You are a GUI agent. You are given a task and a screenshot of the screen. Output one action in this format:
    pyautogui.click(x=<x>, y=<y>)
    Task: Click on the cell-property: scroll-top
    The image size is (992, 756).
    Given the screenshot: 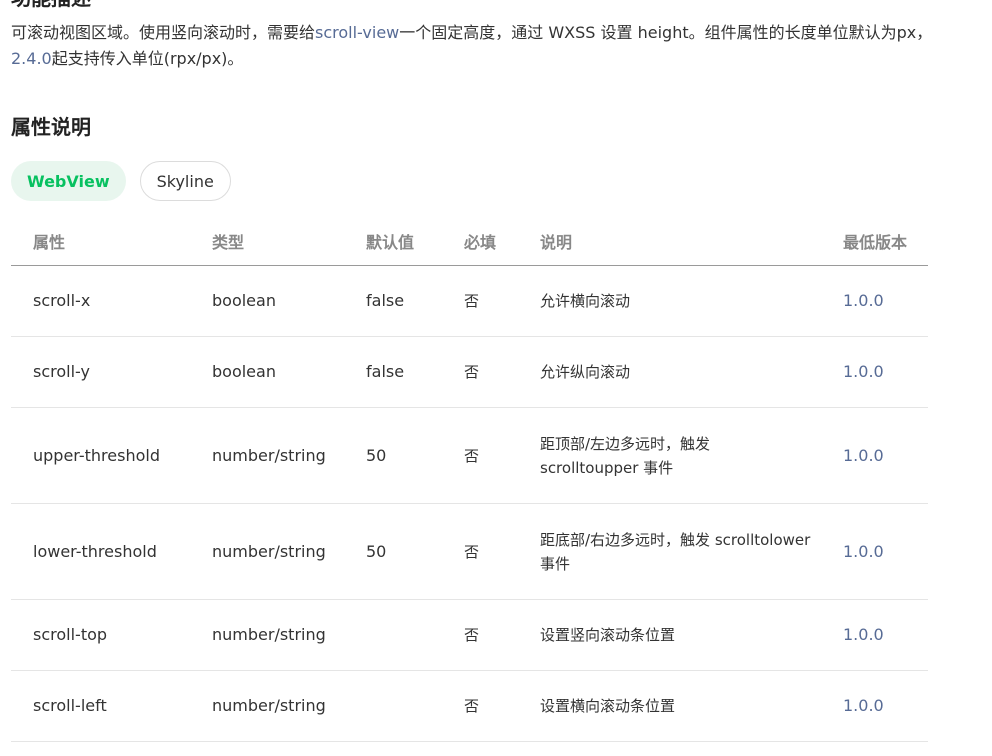 What is the action you would take?
    pyautogui.click(x=111, y=635)
    